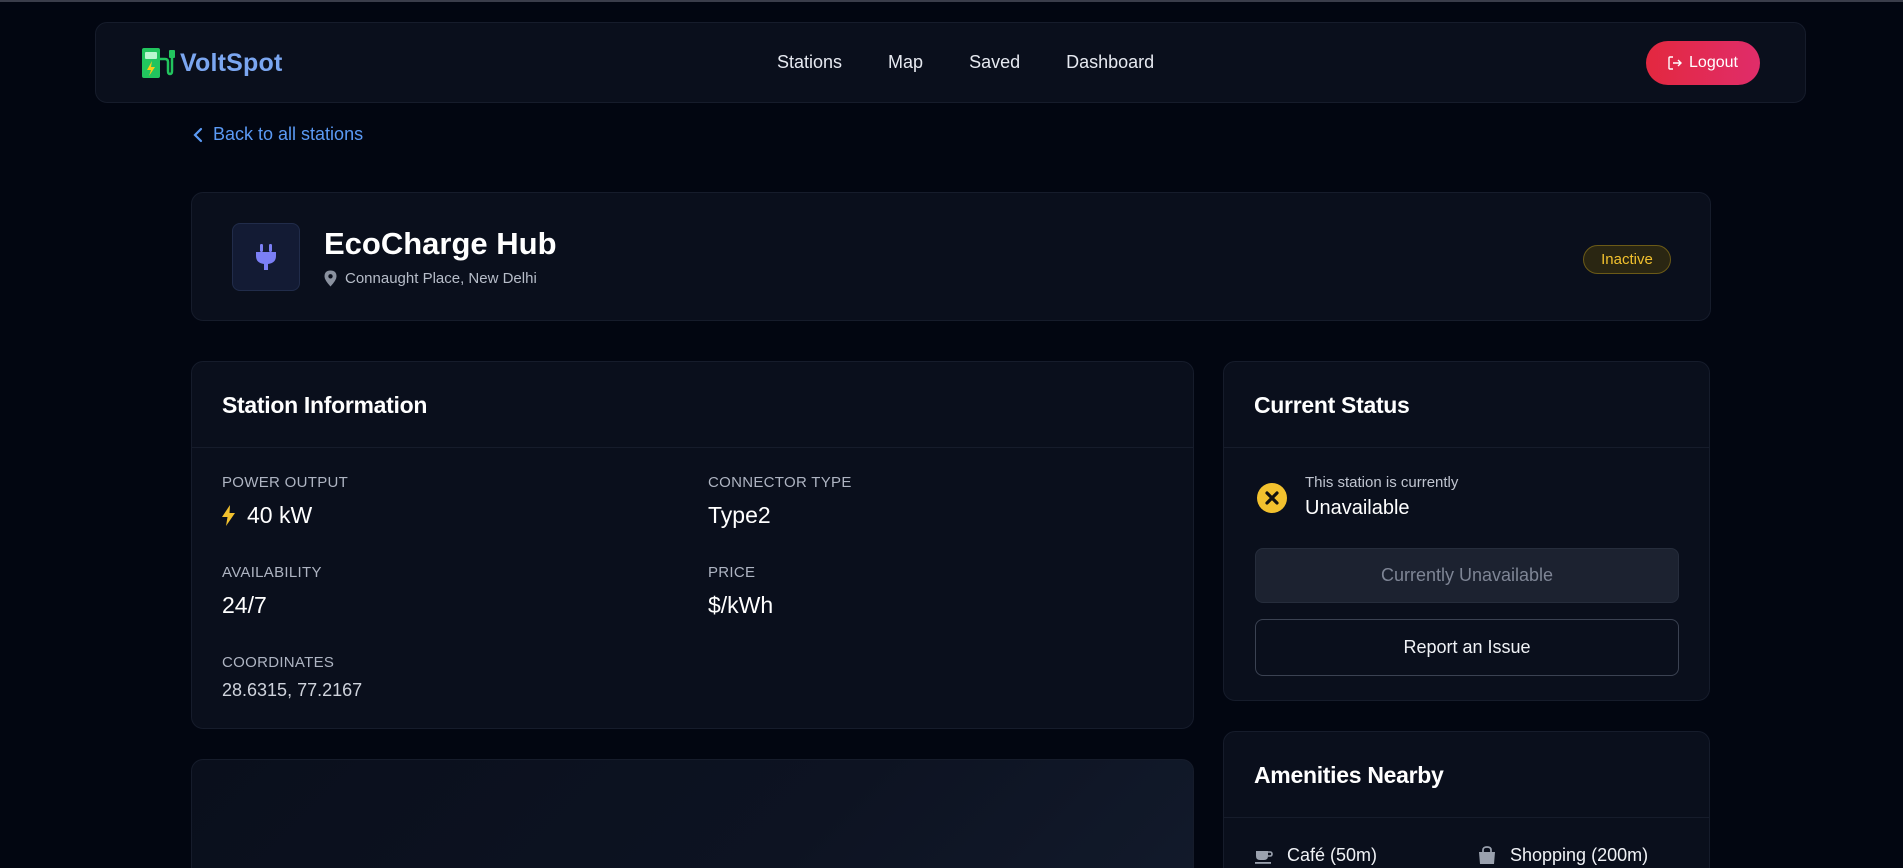 This screenshot has width=1903, height=868. What do you see at coordinates (231, 62) in the screenshot?
I see `brand-name: VoltSpot` at bounding box center [231, 62].